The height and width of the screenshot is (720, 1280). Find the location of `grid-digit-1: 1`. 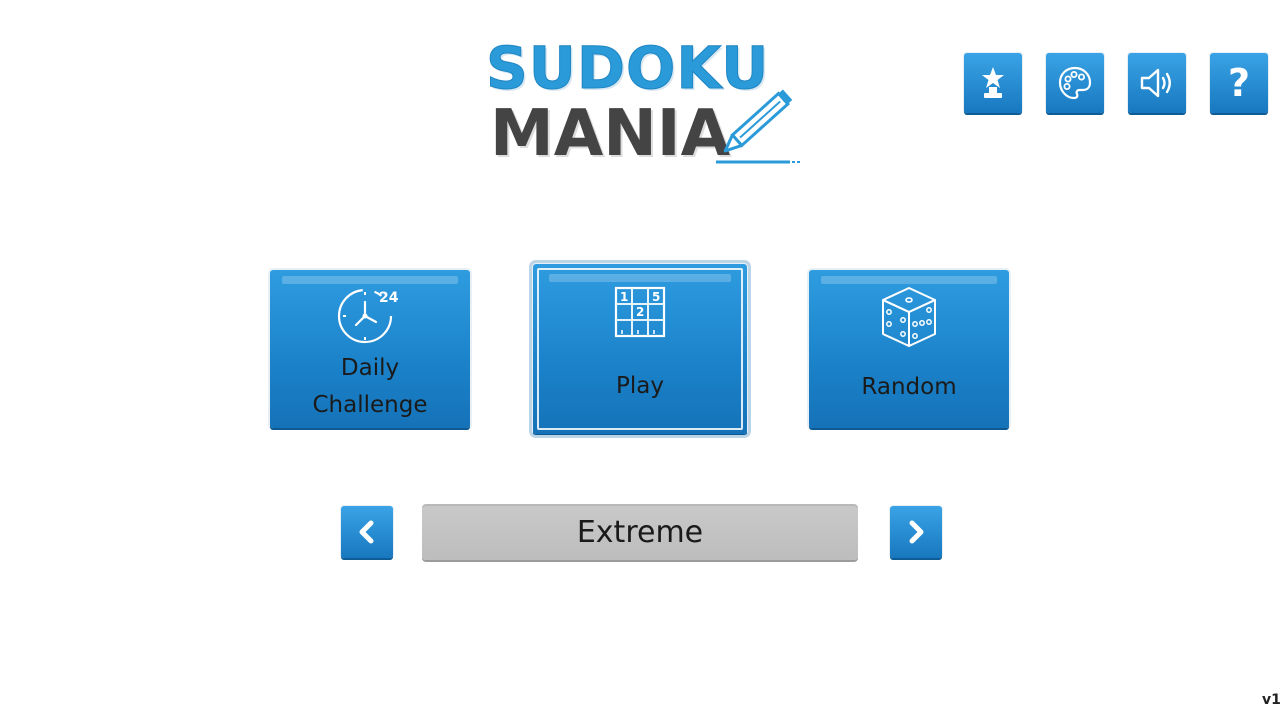

grid-digit-1: 1 is located at coordinates (624, 297).